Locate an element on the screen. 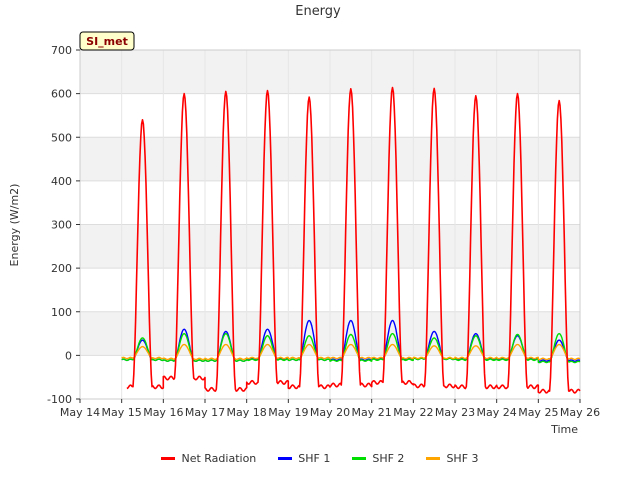 This screenshot has height=480, width=640. x-tick-label: May 15 is located at coordinates (122, 412).